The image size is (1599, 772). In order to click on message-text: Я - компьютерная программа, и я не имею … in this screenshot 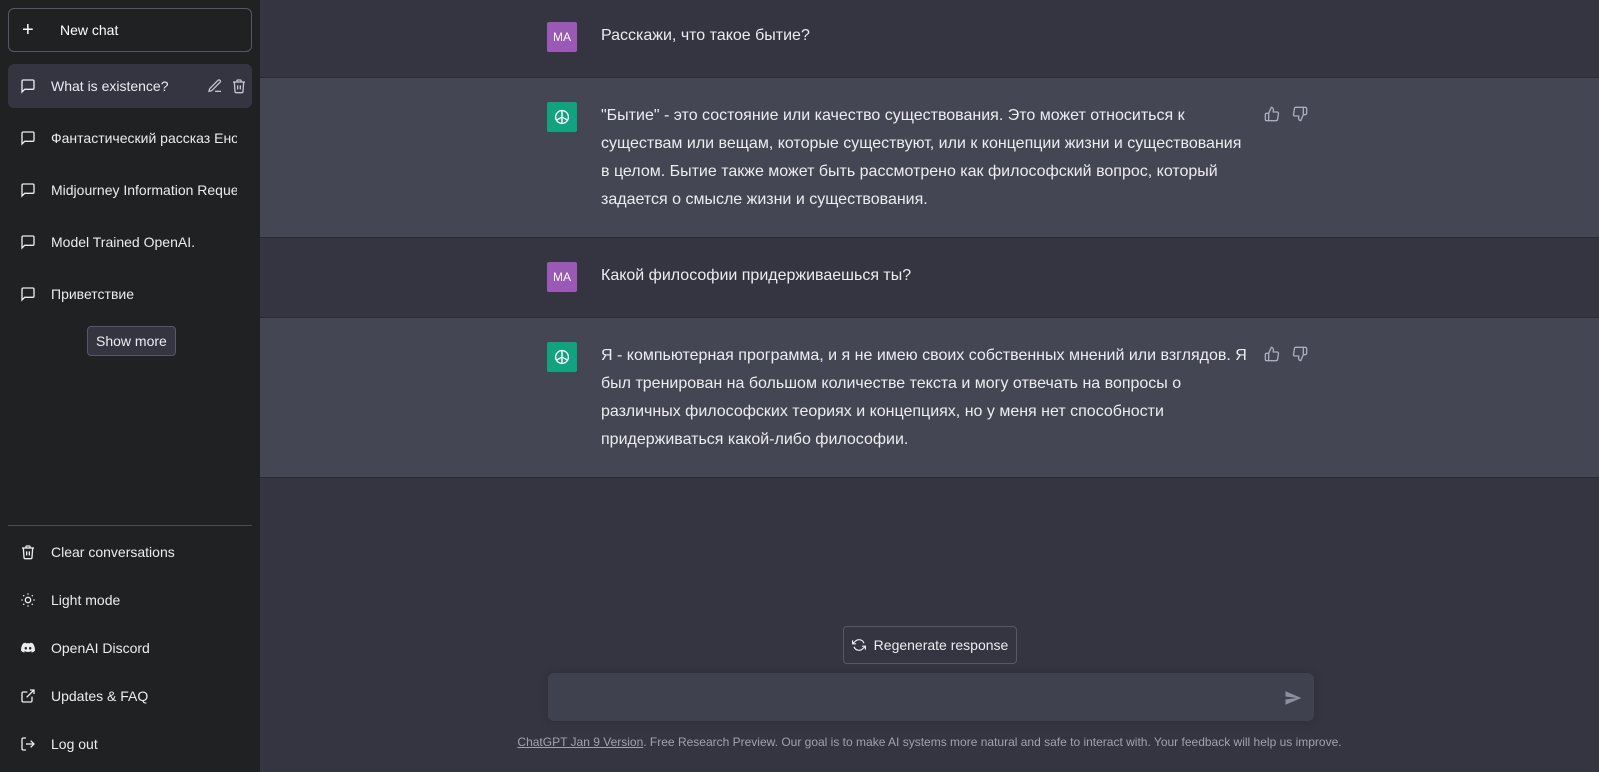, I will do `click(924, 397)`.